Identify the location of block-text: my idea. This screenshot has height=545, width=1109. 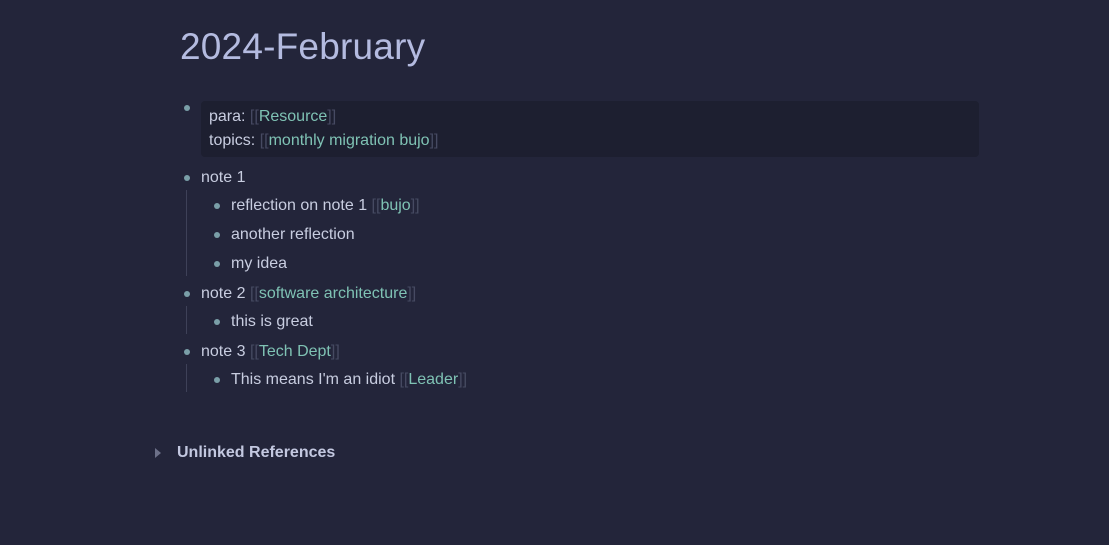
(259, 263).